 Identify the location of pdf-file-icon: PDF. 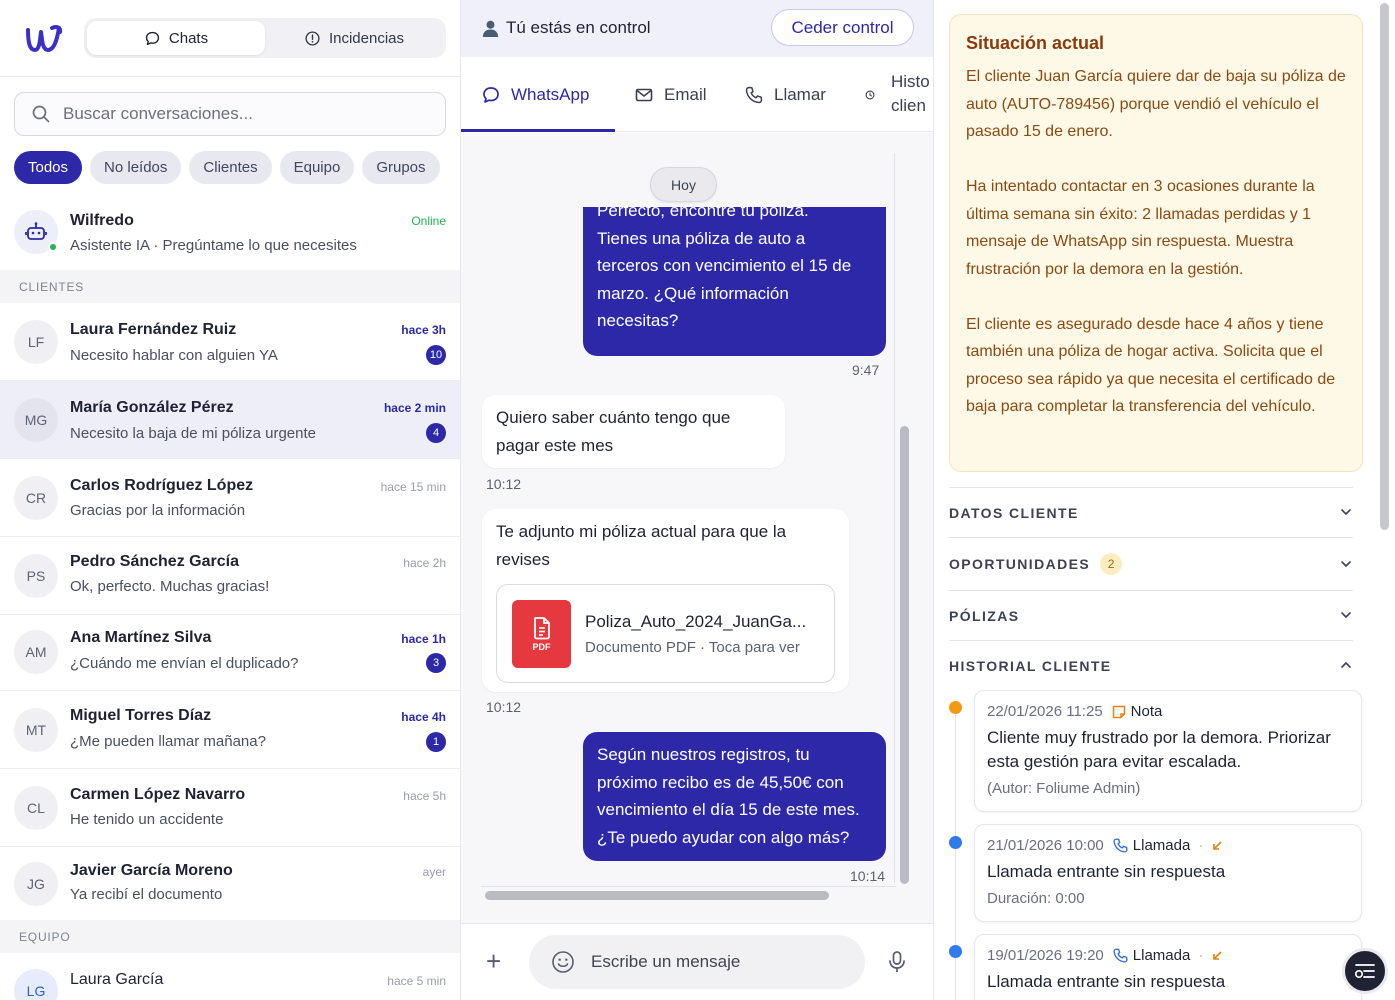
(541, 634).